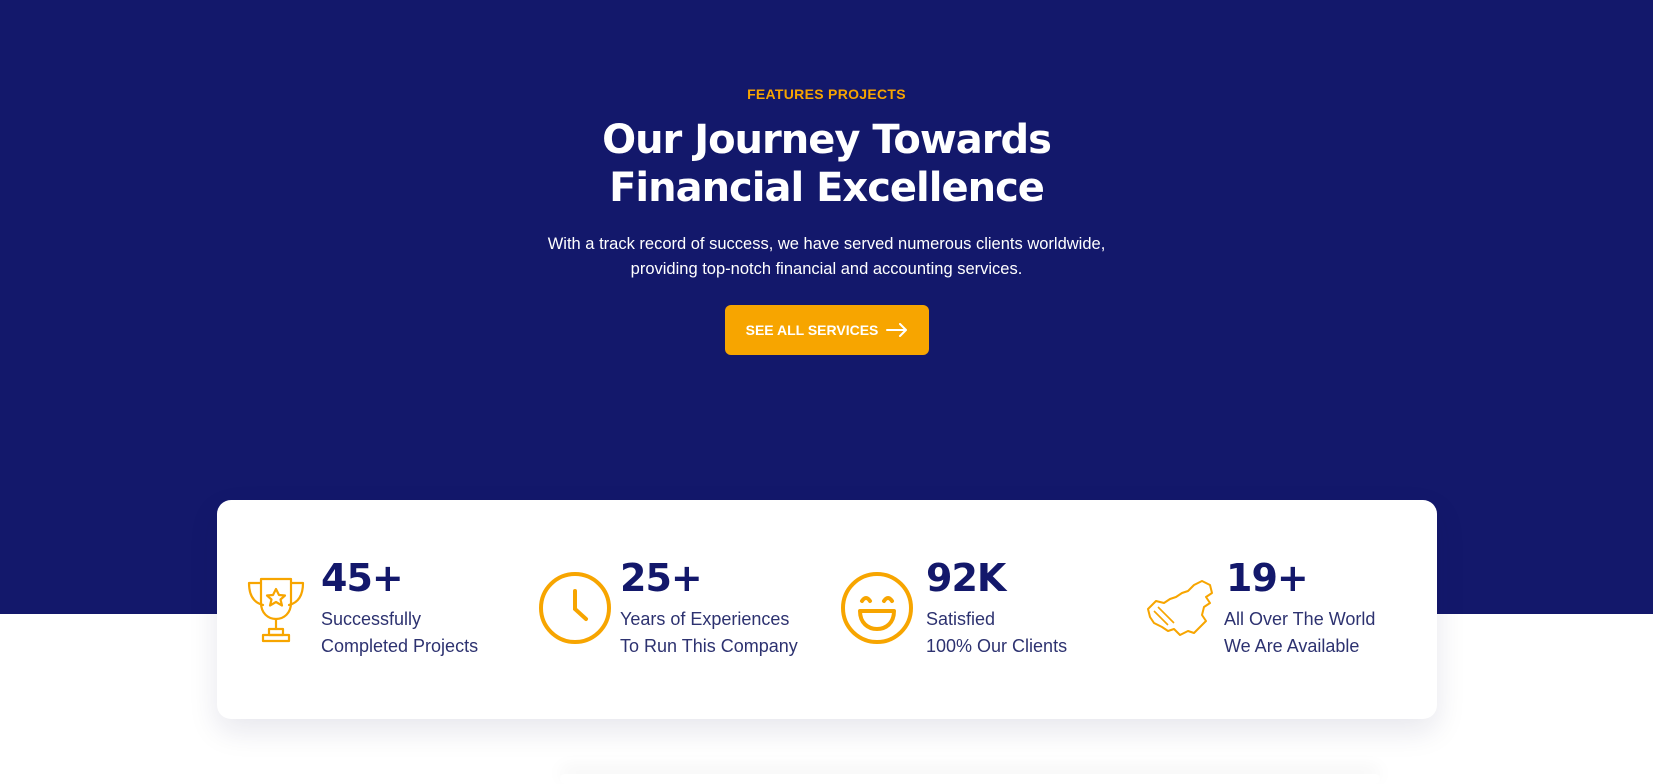 The height and width of the screenshot is (784, 1653). Describe the element at coordinates (827, 188) in the screenshot. I see `title-line-2: Financial Excellence` at that location.